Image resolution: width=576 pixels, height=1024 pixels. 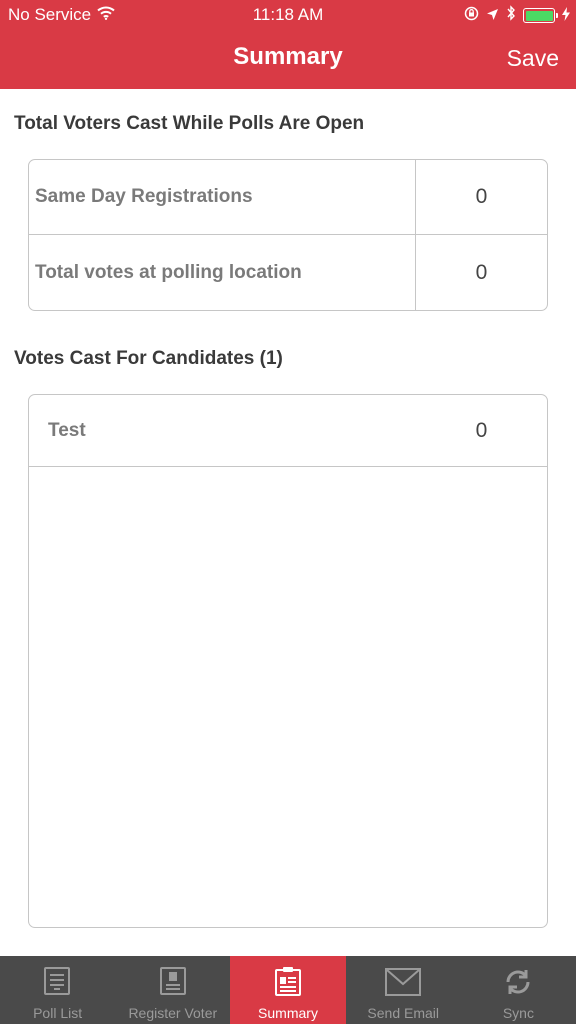 What do you see at coordinates (481, 431) in the screenshot?
I see `candidate-count: 0` at bounding box center [481, 431].